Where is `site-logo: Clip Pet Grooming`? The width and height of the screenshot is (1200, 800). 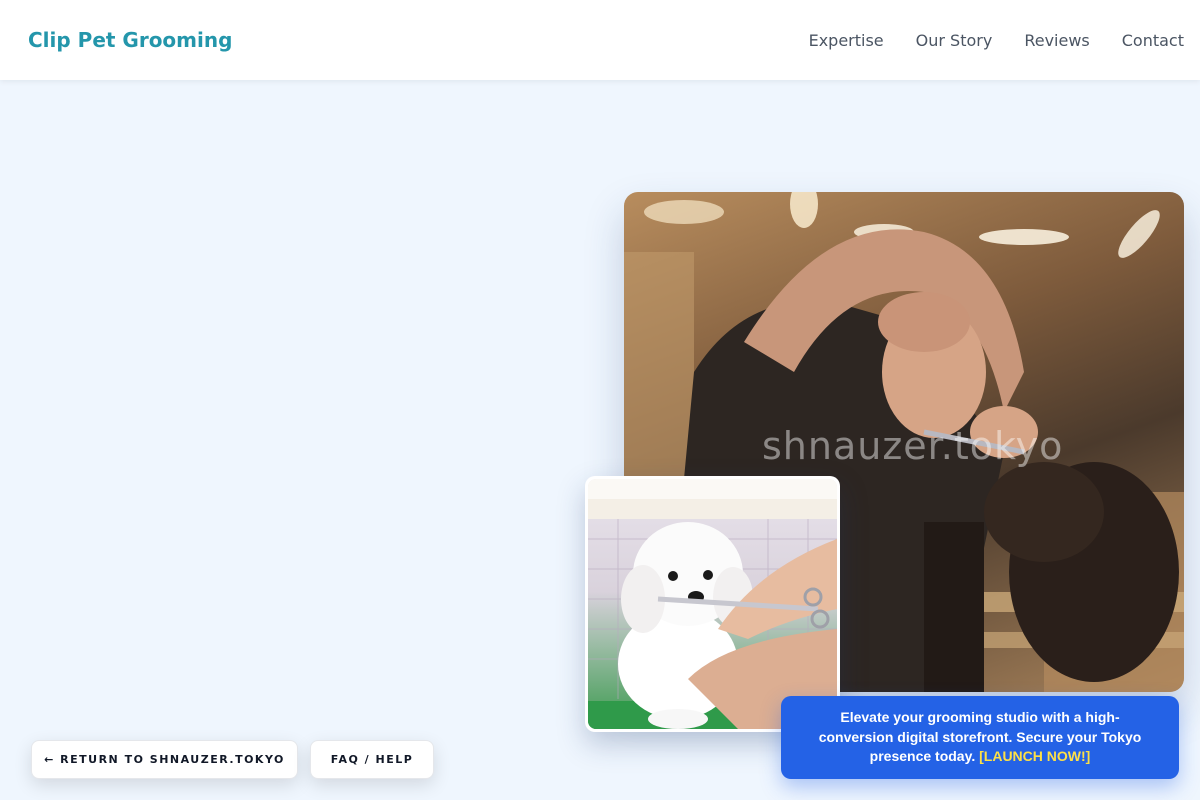
site-logo: Clip Pet Grooming is located at coordinates (130, 40).